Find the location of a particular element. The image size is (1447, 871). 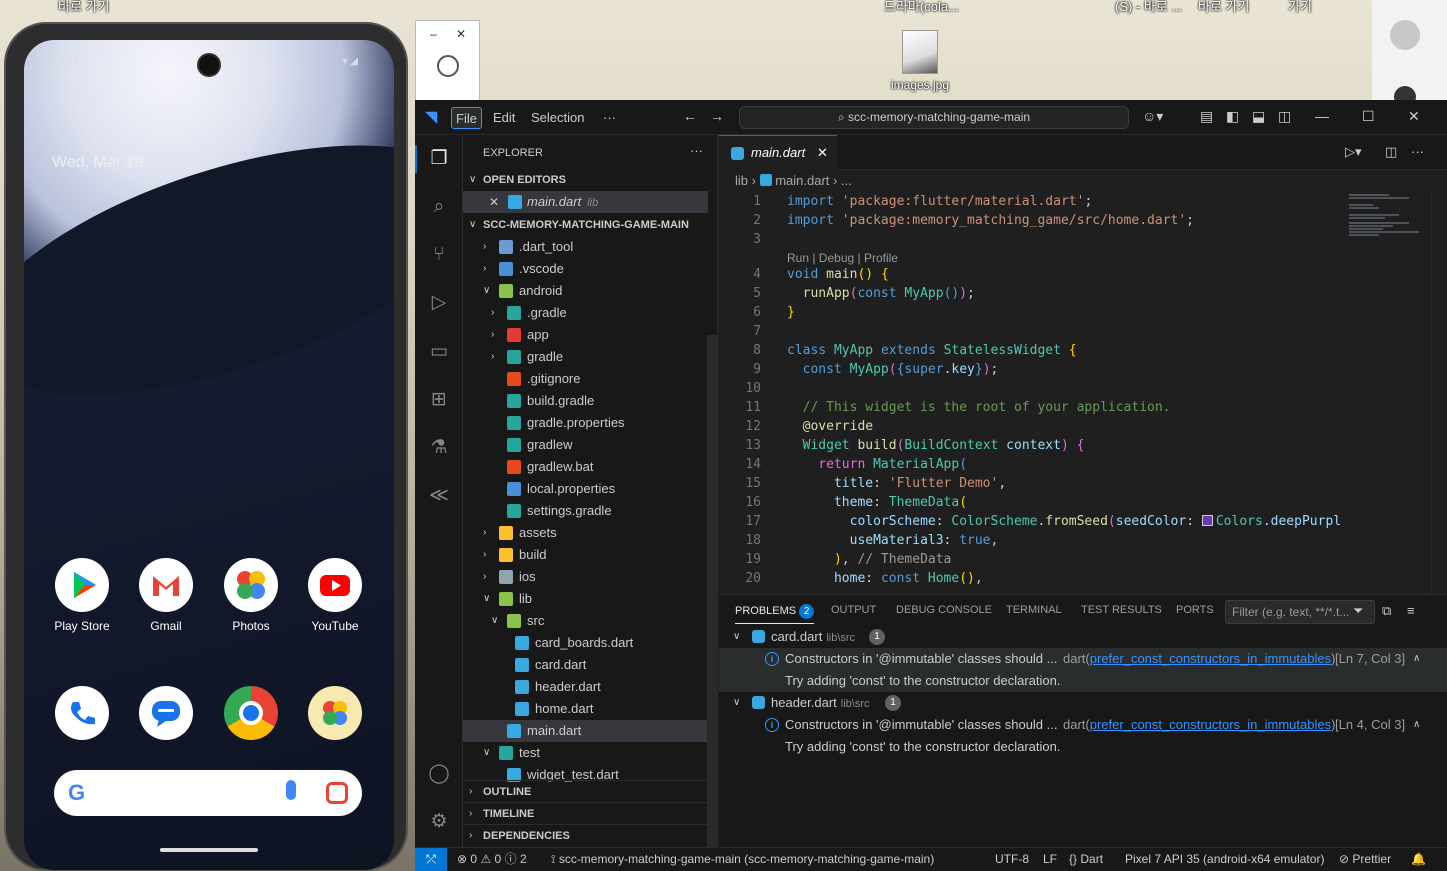

breadcrumb-item: main.dart is located at coordinates (802, 180).